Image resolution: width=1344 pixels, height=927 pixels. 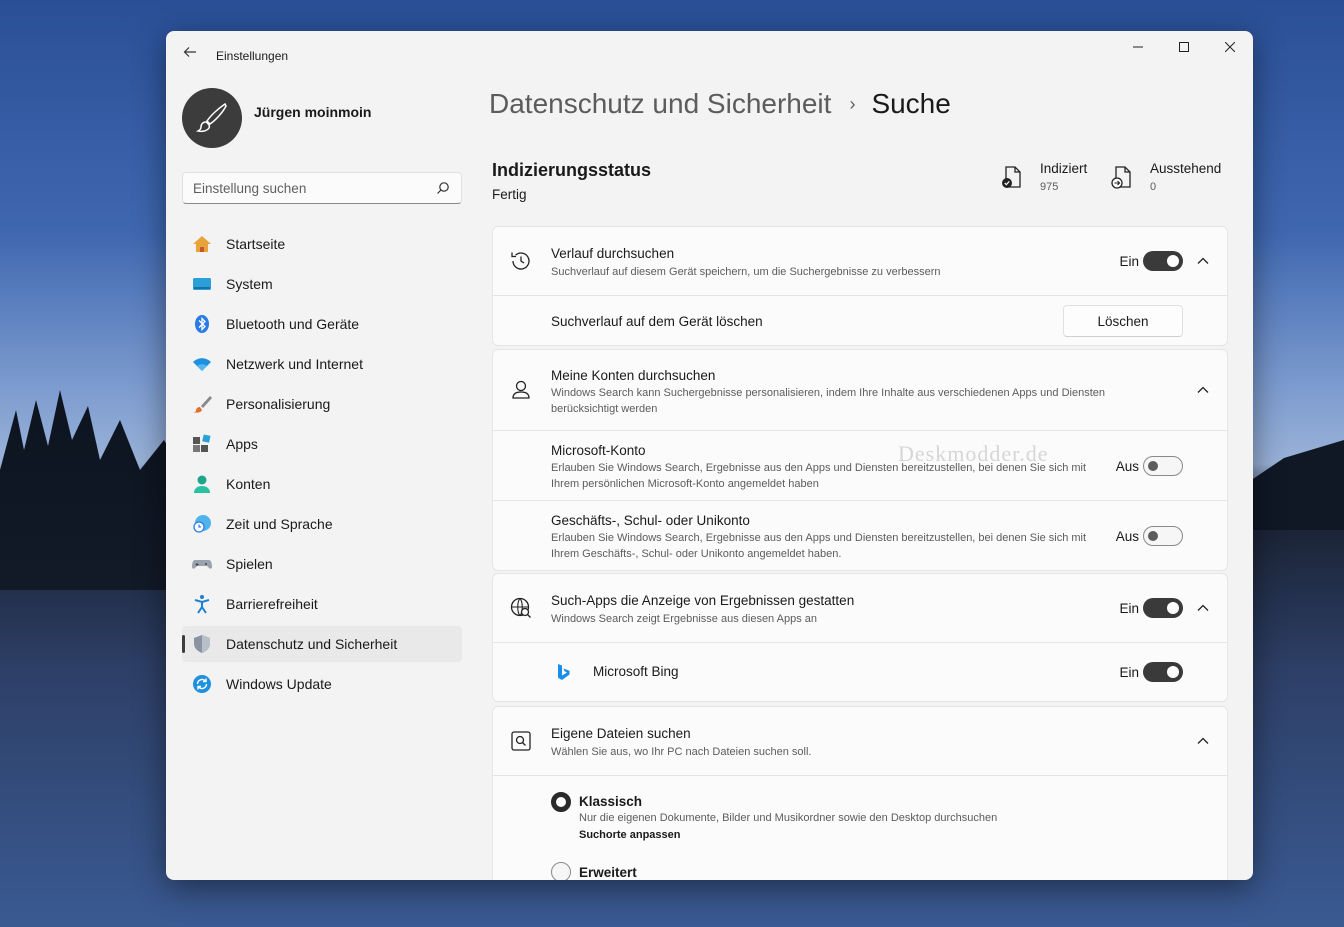 What do you see at coordinates (1049, 187) in the screenshot?
I see `indexed-count: 975` at bounding box center [1049, 187].